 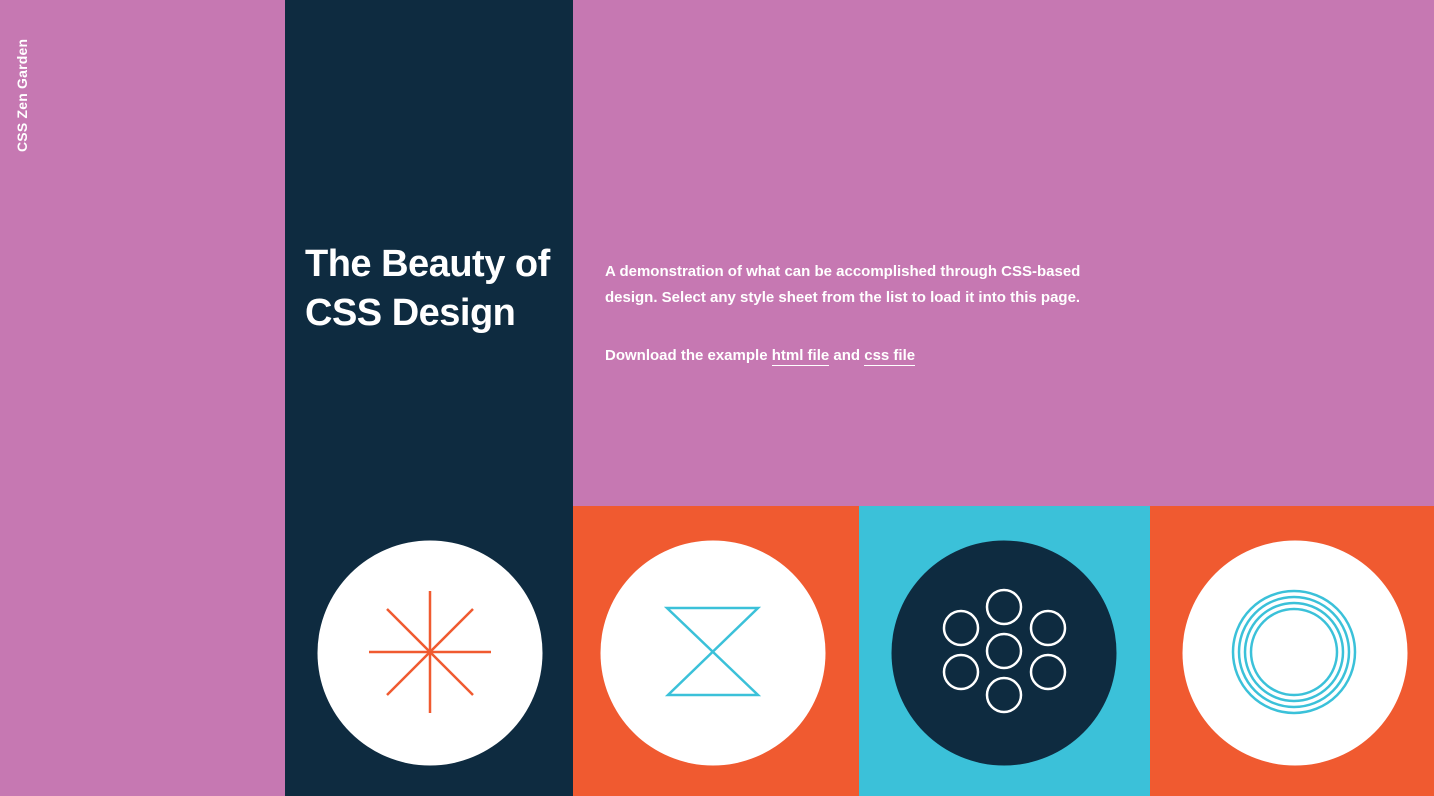 I want to click on asterisk-icon, so click(x=430, y=652).